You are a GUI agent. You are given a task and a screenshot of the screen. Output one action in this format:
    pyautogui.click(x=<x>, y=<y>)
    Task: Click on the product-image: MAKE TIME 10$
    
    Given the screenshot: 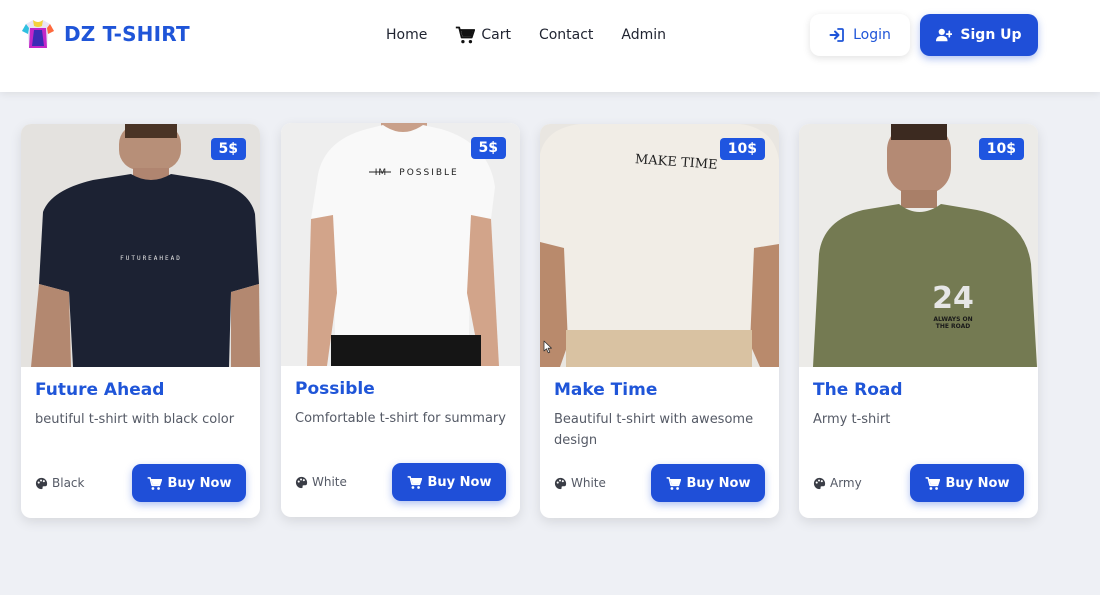 What is the action you would take?
    pyautogui.click(x=659, y=245)
    